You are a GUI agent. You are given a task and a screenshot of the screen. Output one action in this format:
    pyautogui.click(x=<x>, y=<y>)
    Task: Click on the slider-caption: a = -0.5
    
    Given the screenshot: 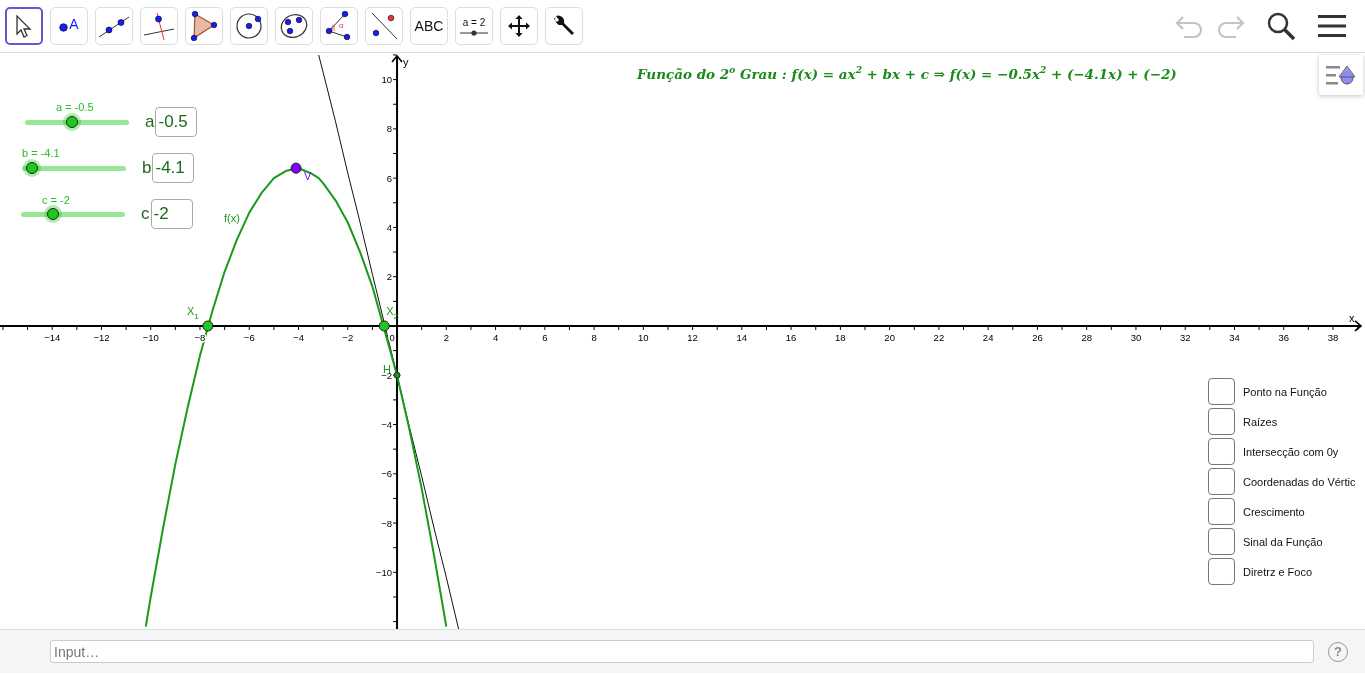 What is the action you would take?
    pyautogui.click(x=75, y=107)
    